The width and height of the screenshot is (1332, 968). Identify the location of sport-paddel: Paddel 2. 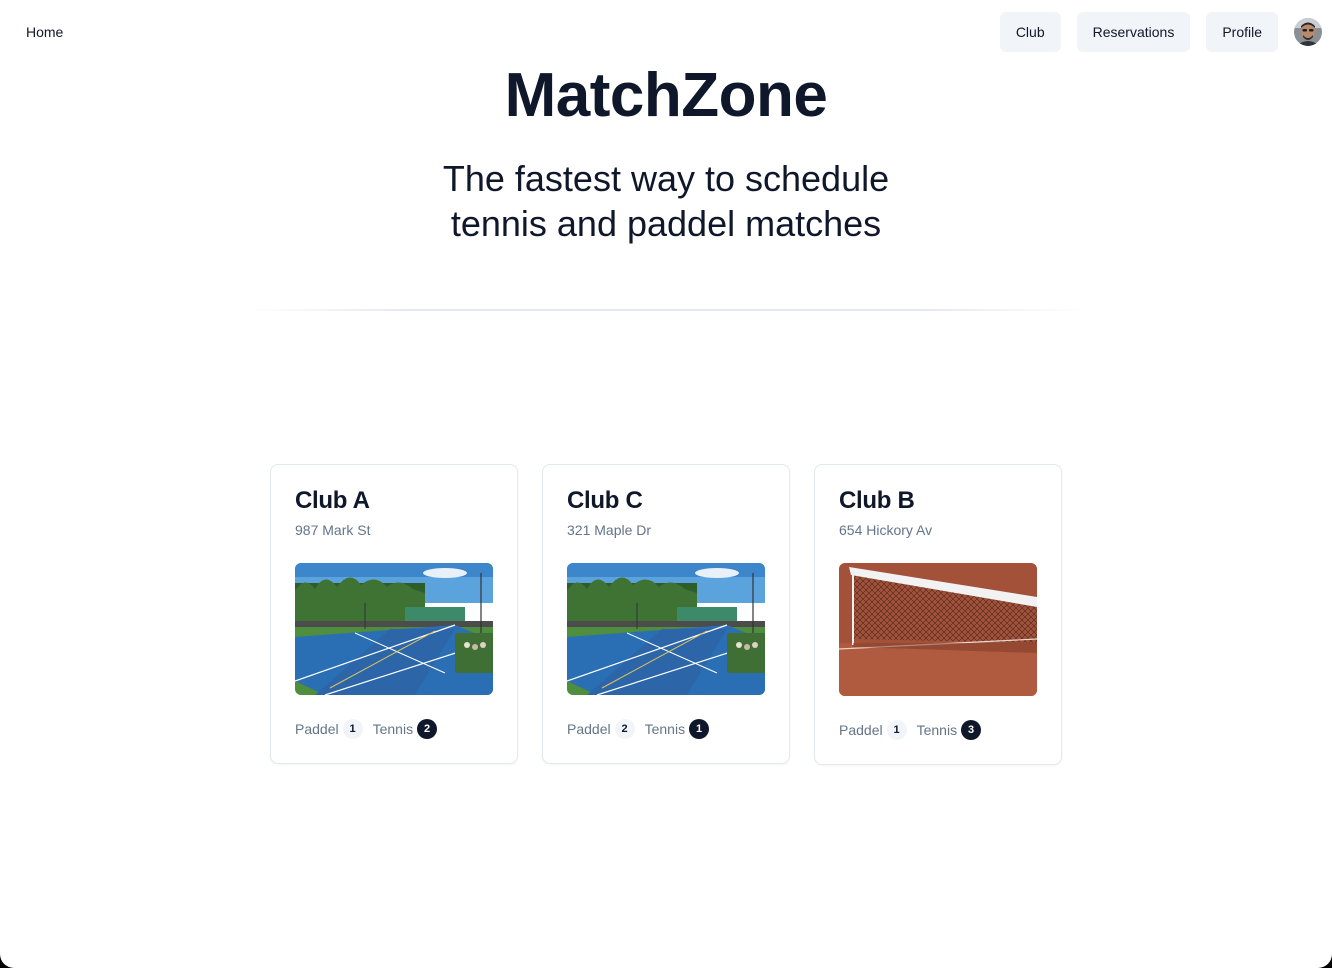
(601, 729).